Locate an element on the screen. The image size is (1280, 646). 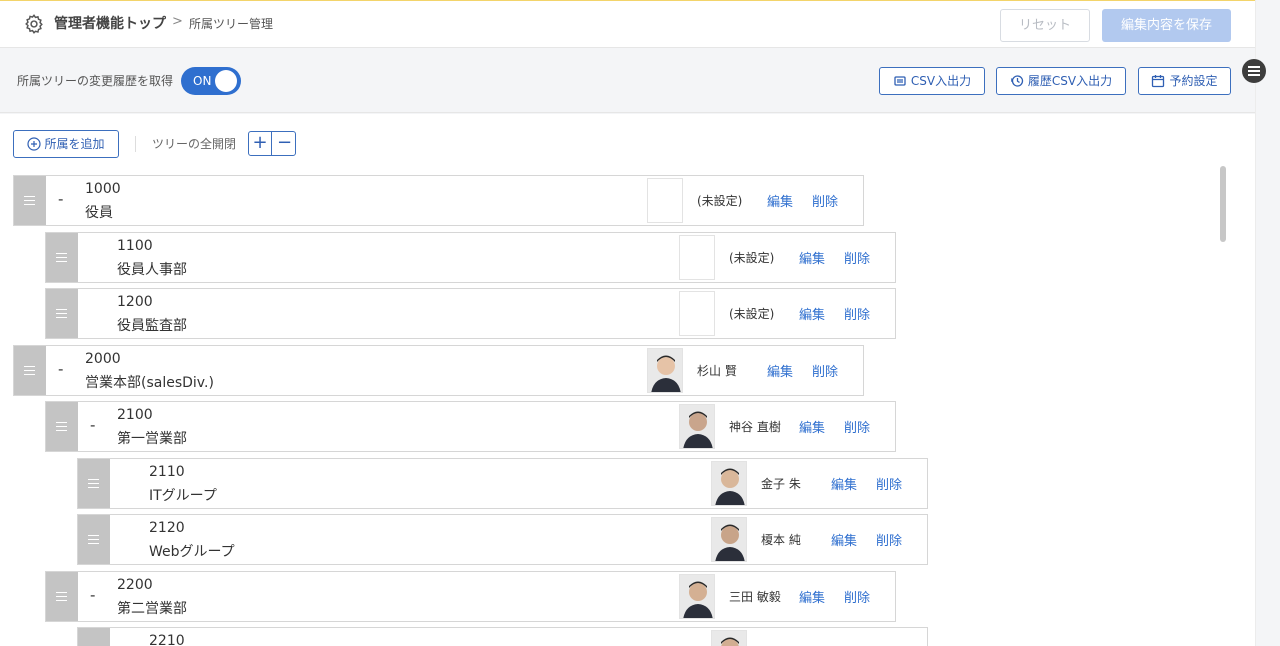
add-department-label: 所属を追加 is located at coordinates (74, 144).